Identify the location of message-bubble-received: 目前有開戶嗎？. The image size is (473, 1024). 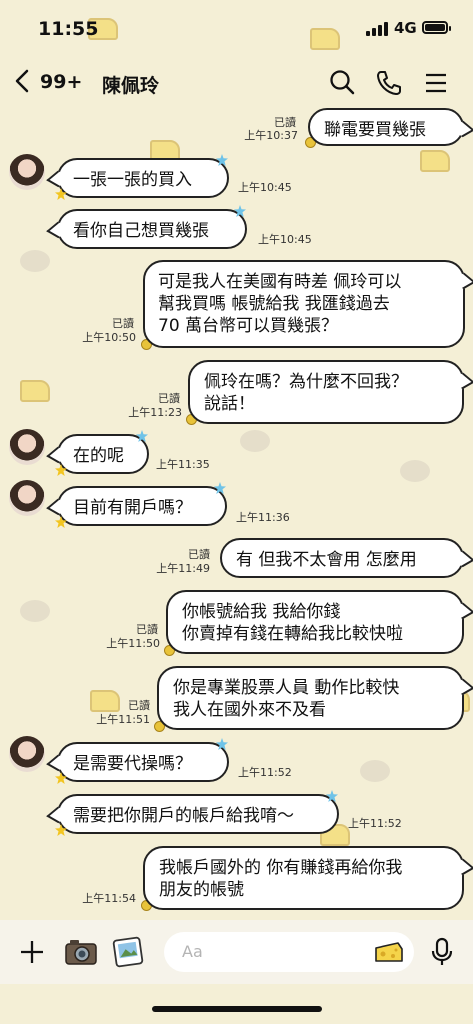
(142, 506).